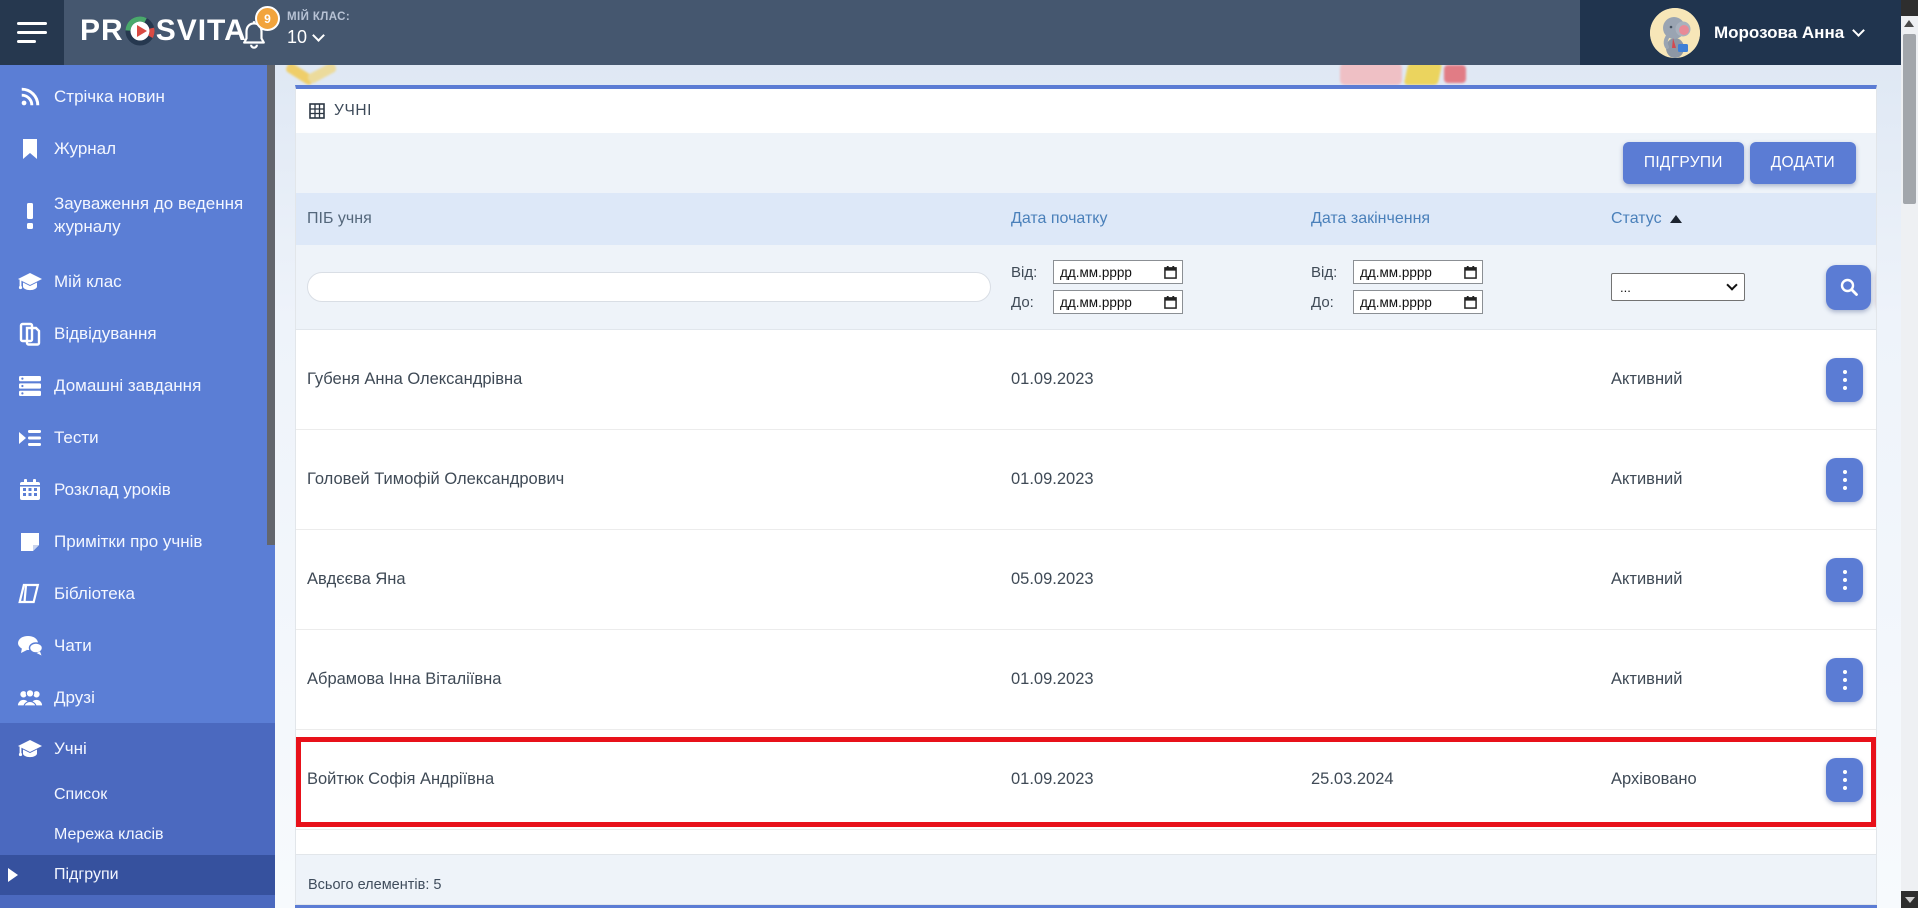 The height and width of the screenshot is (908, 1918). I want to click on date-end-filter: Від: дд.мм.рррр До: дд.мм.рррр, so click(1461, 287).